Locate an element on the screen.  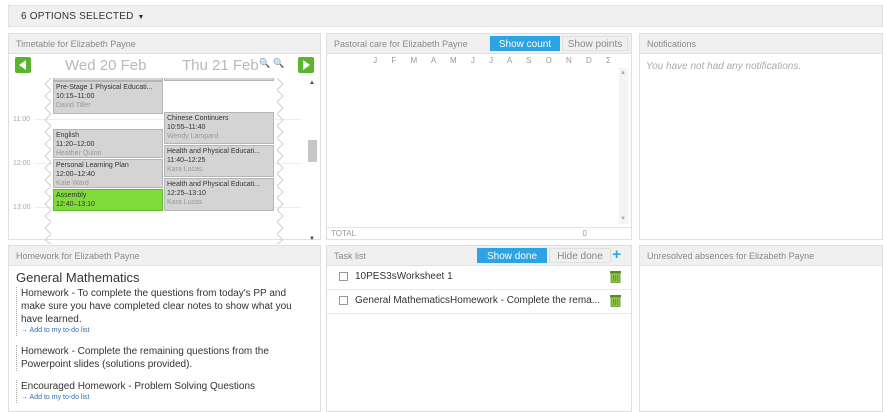
next-day-arrow-icon is located at coordinates (306, 65).